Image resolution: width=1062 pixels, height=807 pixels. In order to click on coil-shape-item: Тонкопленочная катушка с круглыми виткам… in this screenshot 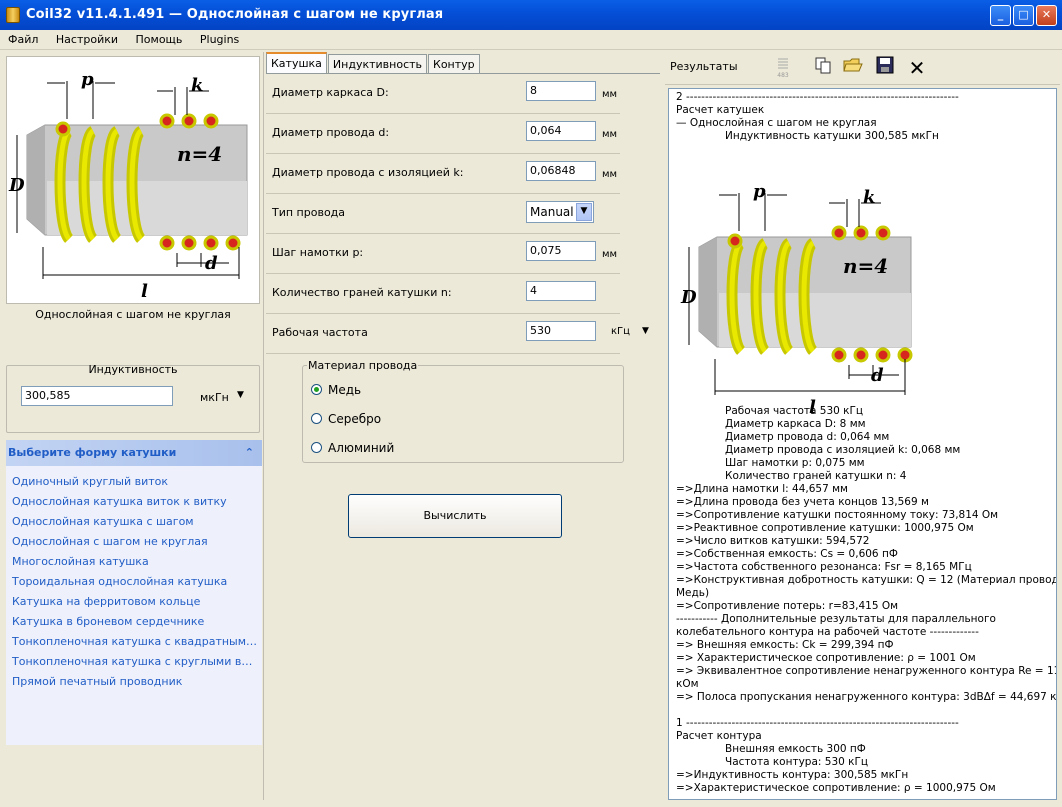, I will do `click(135, 662)`.